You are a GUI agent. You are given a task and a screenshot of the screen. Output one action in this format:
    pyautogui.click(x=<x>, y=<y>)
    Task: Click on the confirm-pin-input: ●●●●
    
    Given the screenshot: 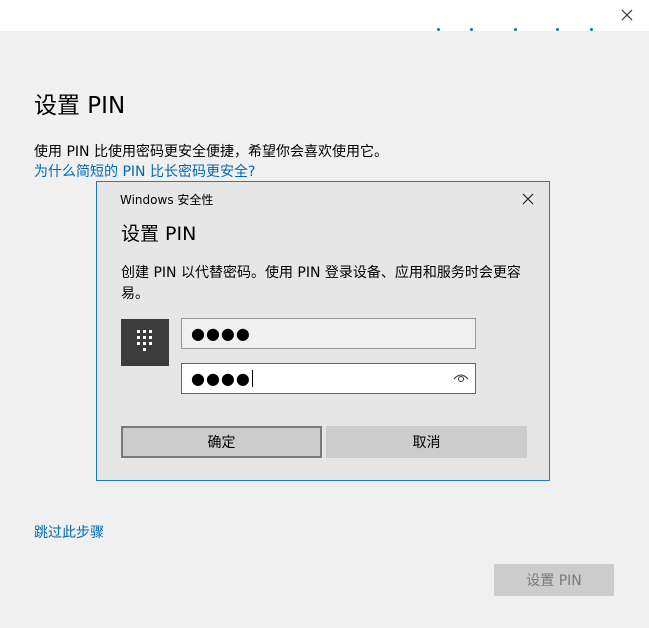 What is the action you would take?
    pyautogui.click(x=328, y=378)
    